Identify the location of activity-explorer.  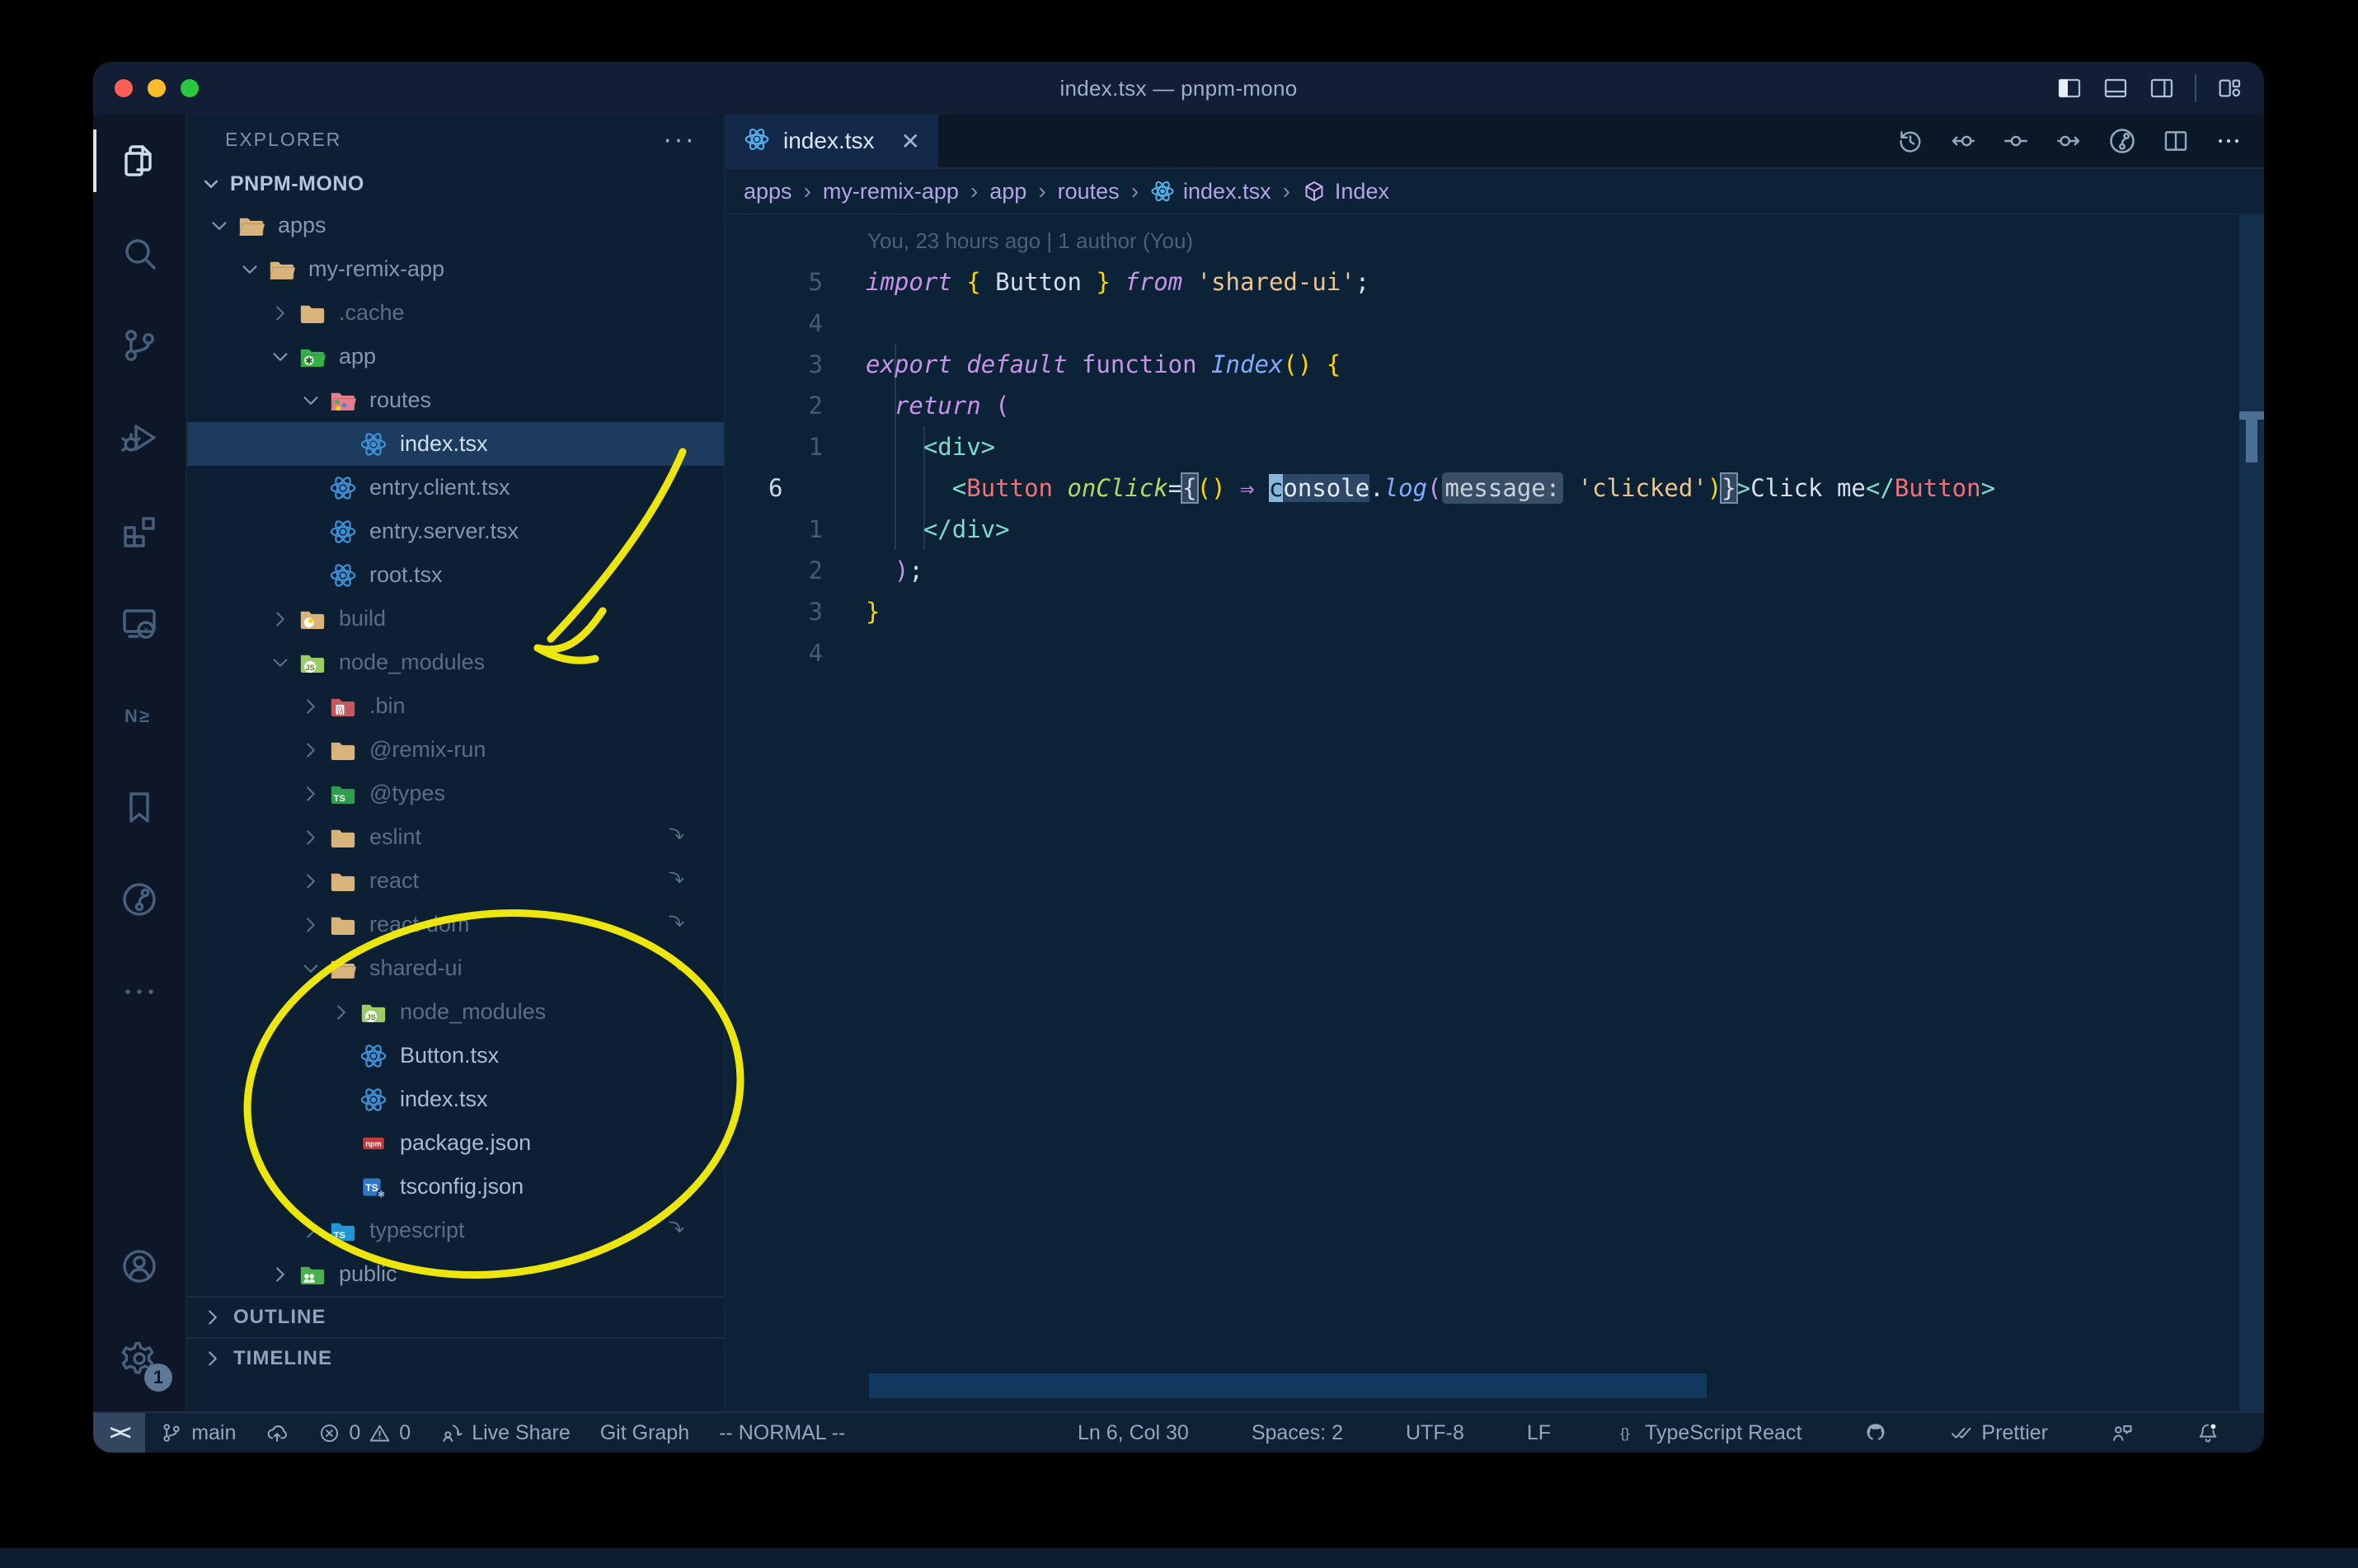
(140, 161).